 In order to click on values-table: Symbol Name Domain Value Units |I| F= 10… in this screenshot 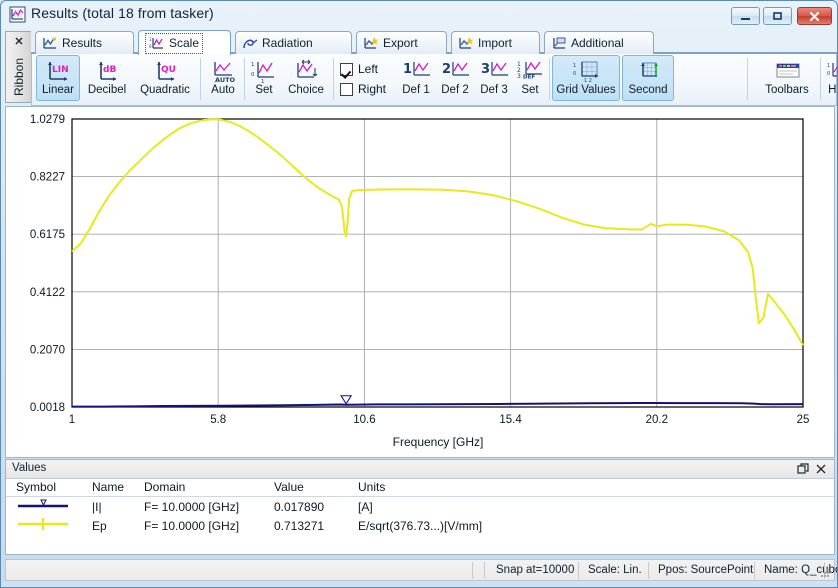, I will do `click(420, 506)`.